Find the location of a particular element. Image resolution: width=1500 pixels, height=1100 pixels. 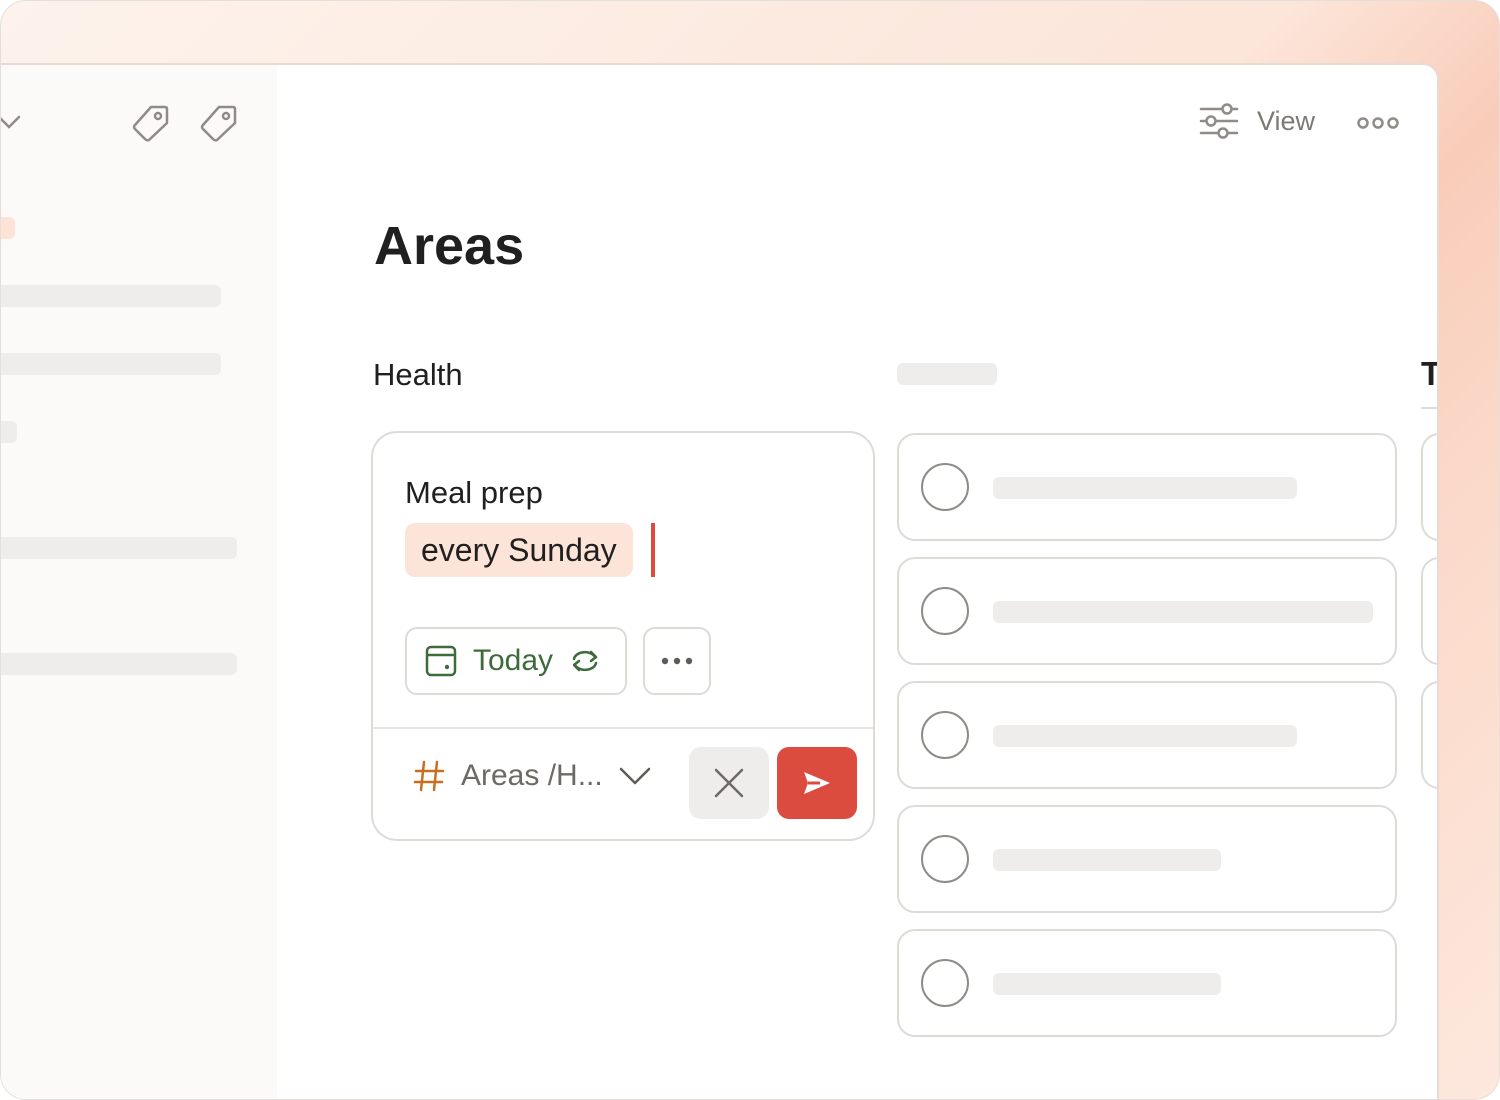

view-button: View is located at coordinates (1257, 121).